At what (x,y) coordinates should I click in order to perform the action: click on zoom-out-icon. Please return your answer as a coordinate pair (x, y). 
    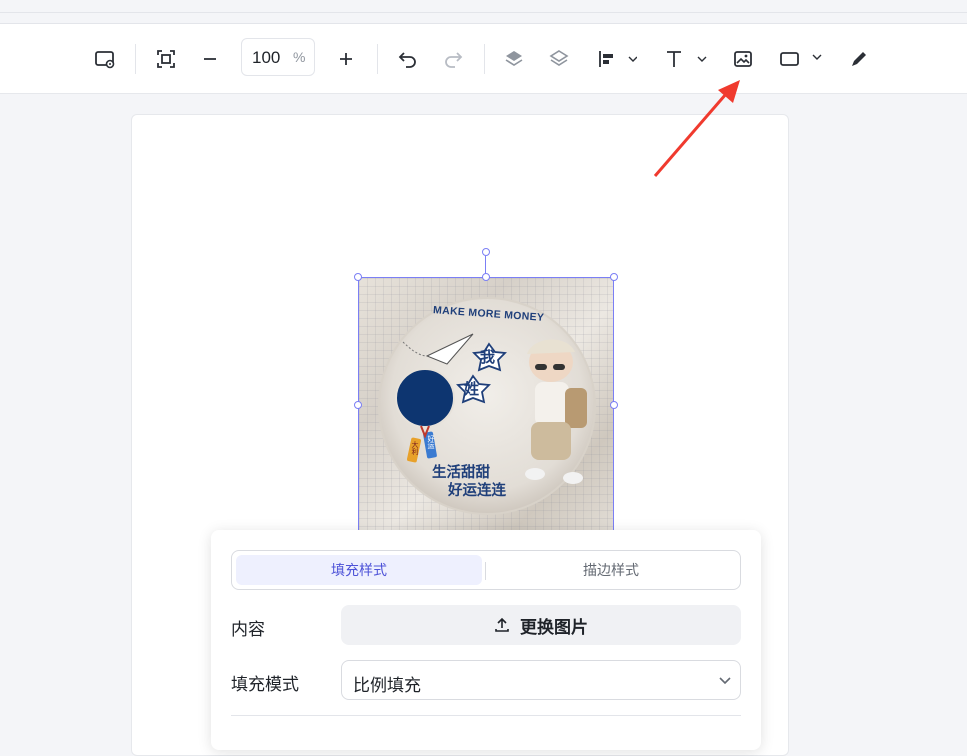
    Looking at the image, I should click on (210, 58).